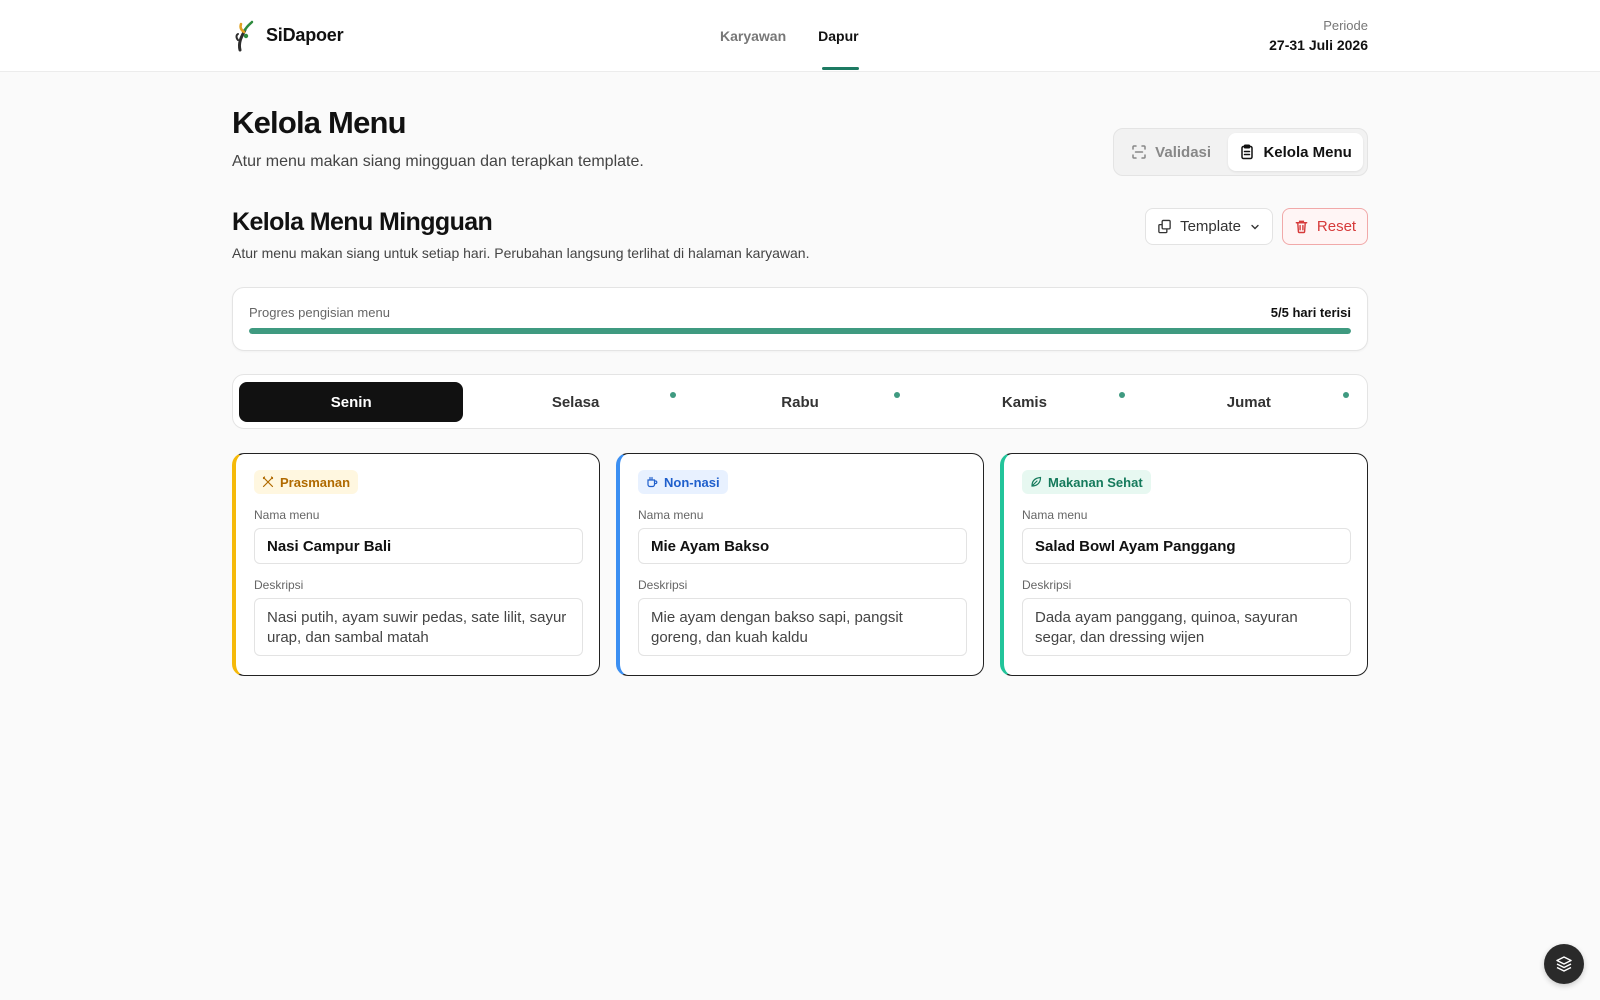 The width and height of the screenshot is (1600, 1000). Describe the element at coordinates (1183, 152) in the screenshot. I see `segment-validasi-label: Validasi` at that location.